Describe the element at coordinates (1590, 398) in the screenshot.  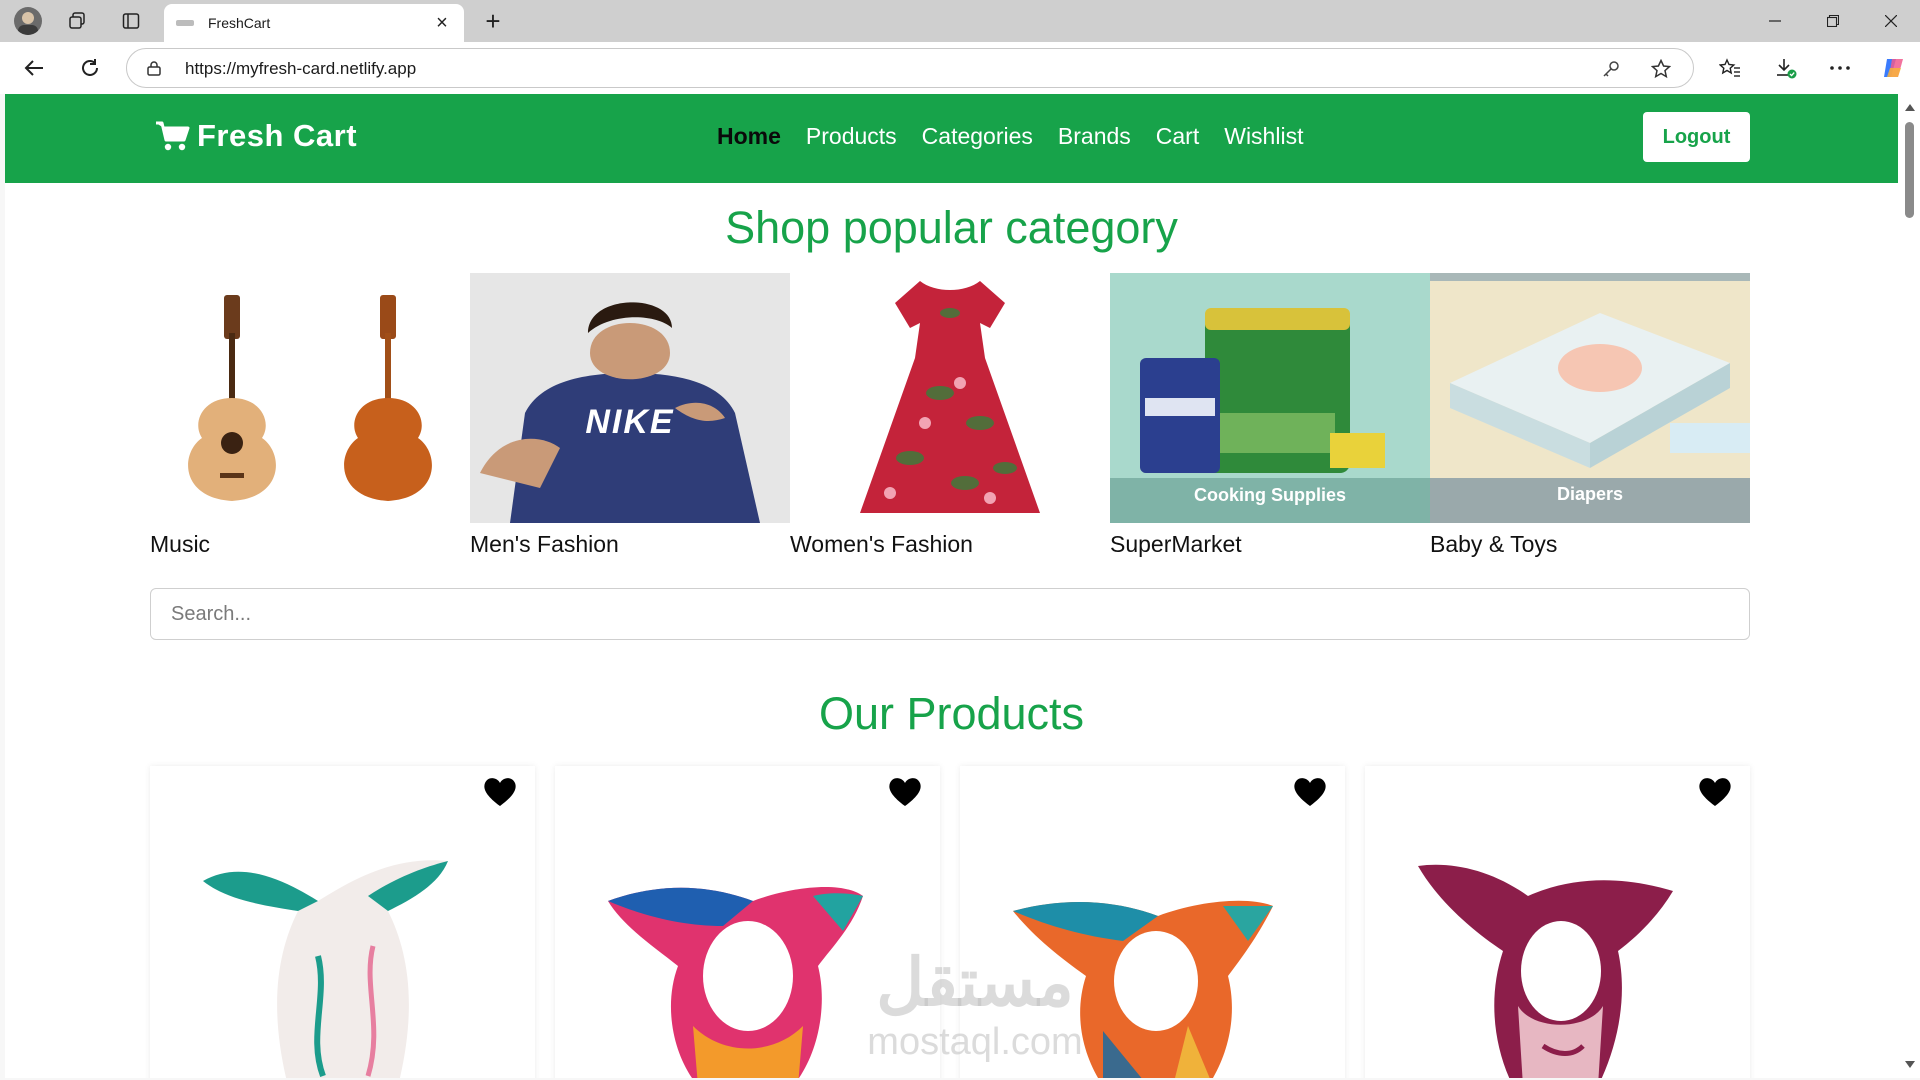
I see `category-image-baby-toys: Diapers` at that location.